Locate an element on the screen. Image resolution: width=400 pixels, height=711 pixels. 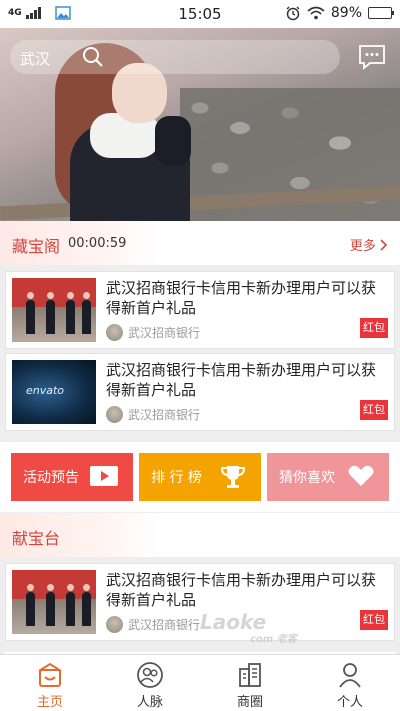
bottom-nav: 主页 人脉 商圈 个人 is located at coordinates (200, 682).